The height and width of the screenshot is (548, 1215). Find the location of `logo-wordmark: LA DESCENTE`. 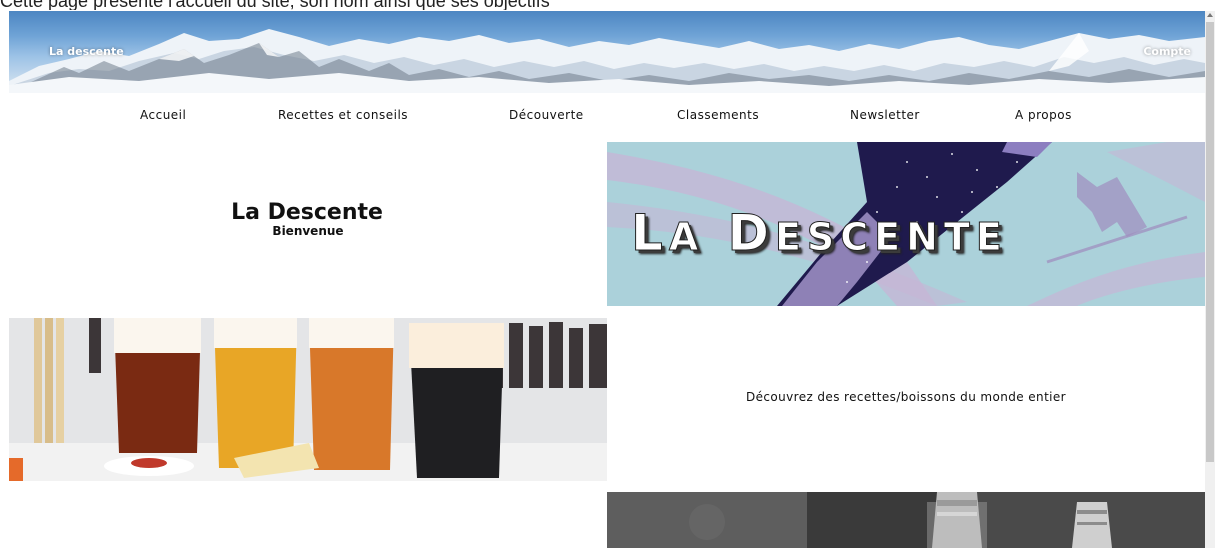

logo-wordmark: LA DESCENTE is located at coordinates (819, 233).